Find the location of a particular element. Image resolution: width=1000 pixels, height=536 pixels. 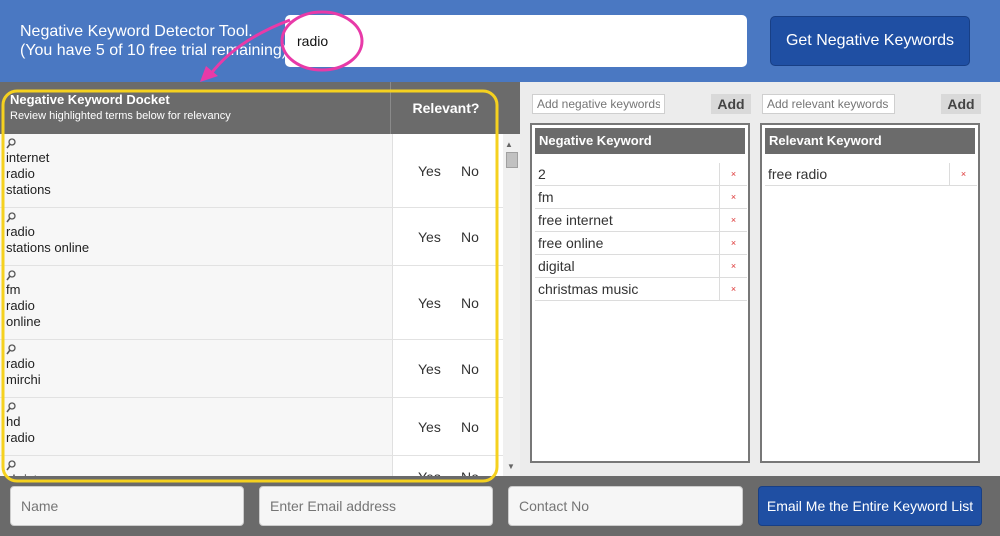

add-negative-keyword-input is located at coordinates (598, 104).